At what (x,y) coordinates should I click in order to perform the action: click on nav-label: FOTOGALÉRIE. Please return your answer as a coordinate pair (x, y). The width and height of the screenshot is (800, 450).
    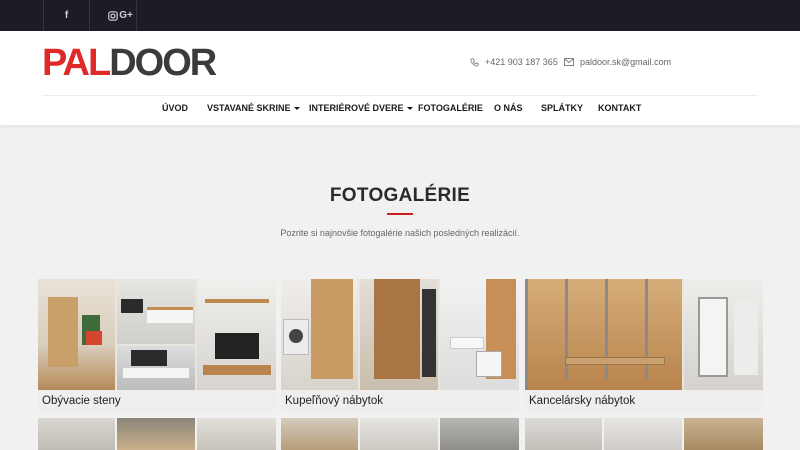
    Looking at the image, I should click on (450, 108).